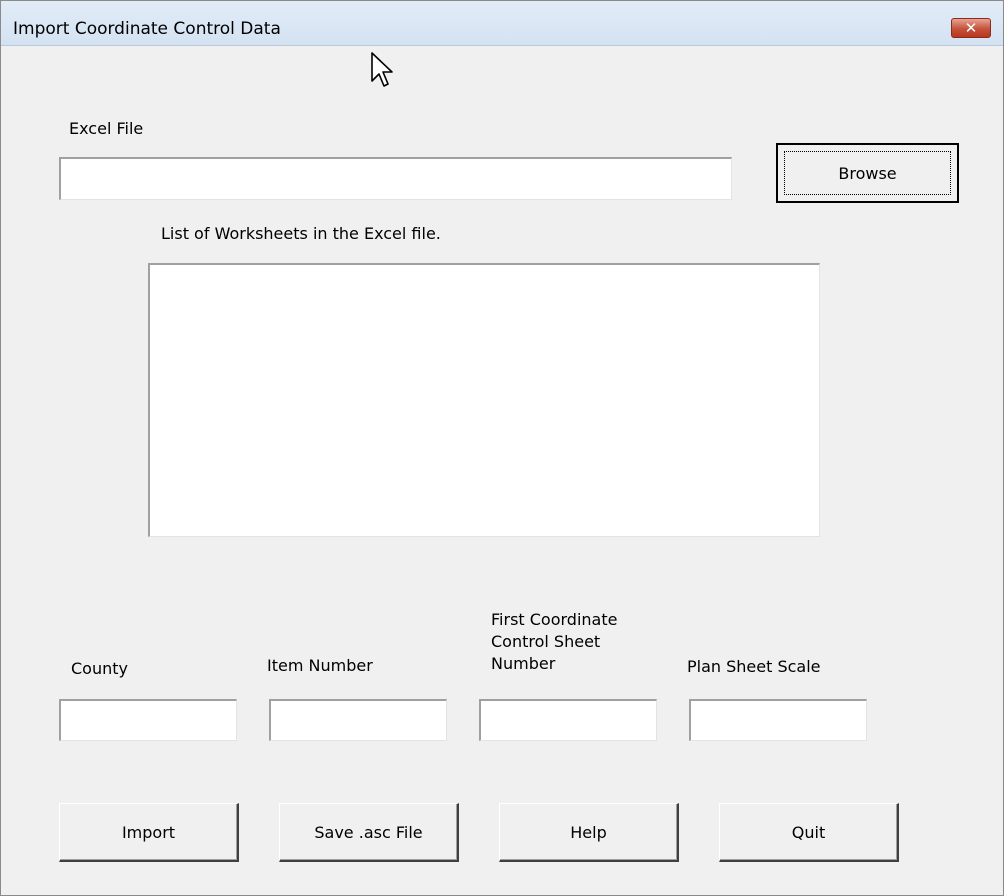 This screenshot has height=896, width=1004. I want to click on worksheets-label: List of Worksheets in the Excel file., so click(301, 233).